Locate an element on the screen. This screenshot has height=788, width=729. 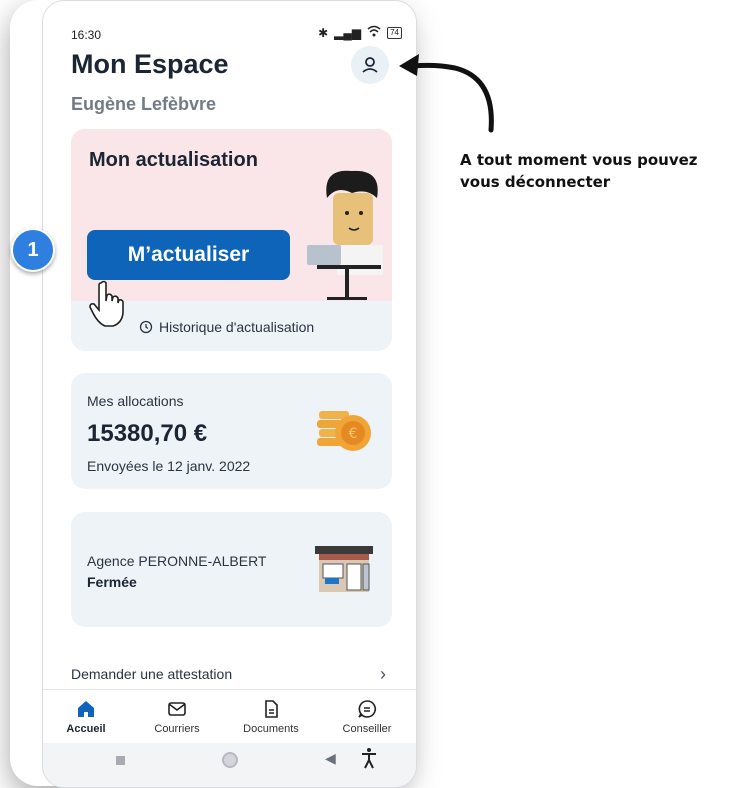
tab-label: Documents is located at coordinates (271, 729).